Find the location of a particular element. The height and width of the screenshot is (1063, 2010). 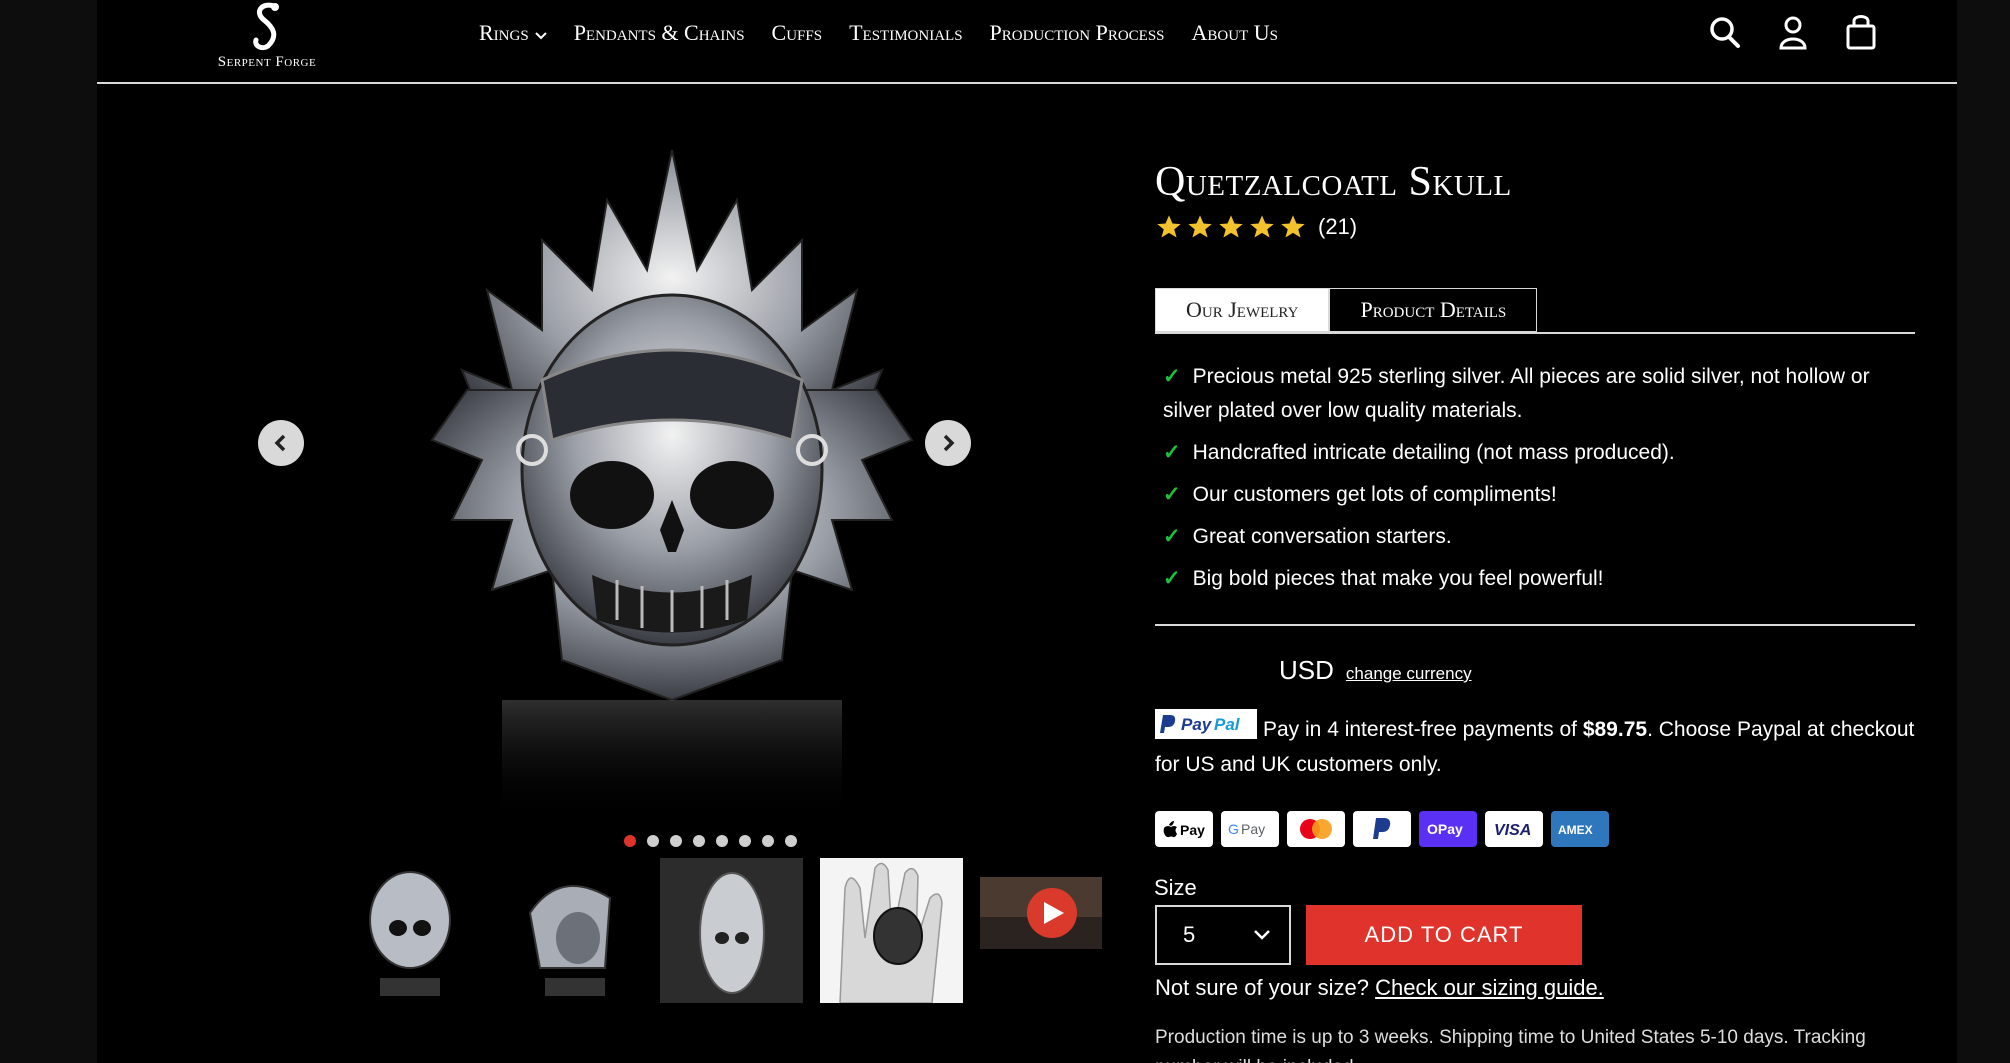

chevron-right-icon is located at coordinates (949, 443).